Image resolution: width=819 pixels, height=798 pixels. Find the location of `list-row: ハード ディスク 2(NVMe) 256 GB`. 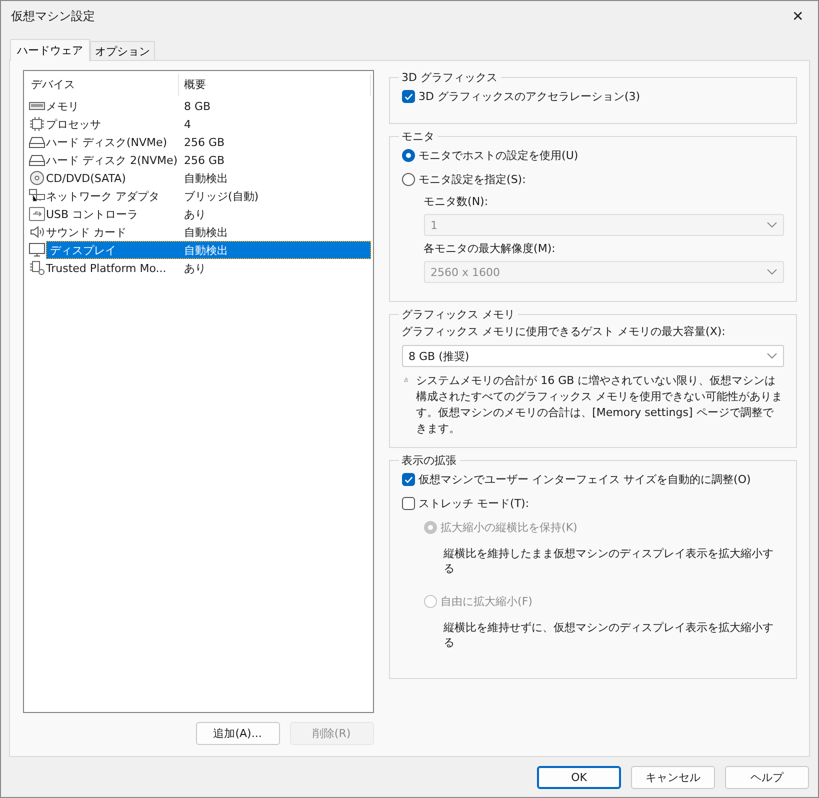

list-row: ハード ディスク 2(NVMe) 256 GB is located at coordinates (198, 160).